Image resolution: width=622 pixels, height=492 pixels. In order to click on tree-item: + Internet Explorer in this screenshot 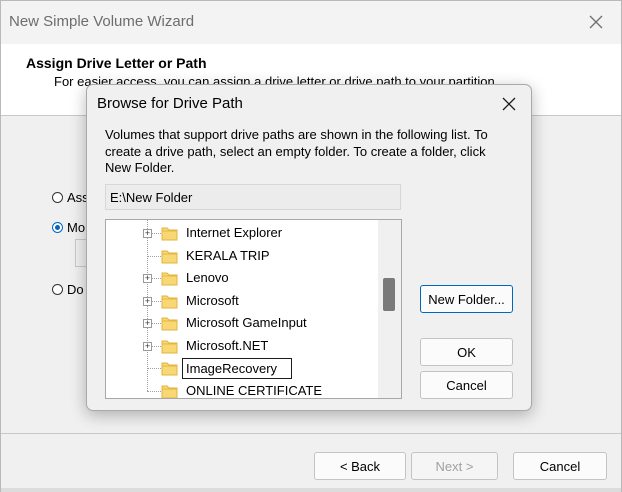, I will do `click(242, 233)`.